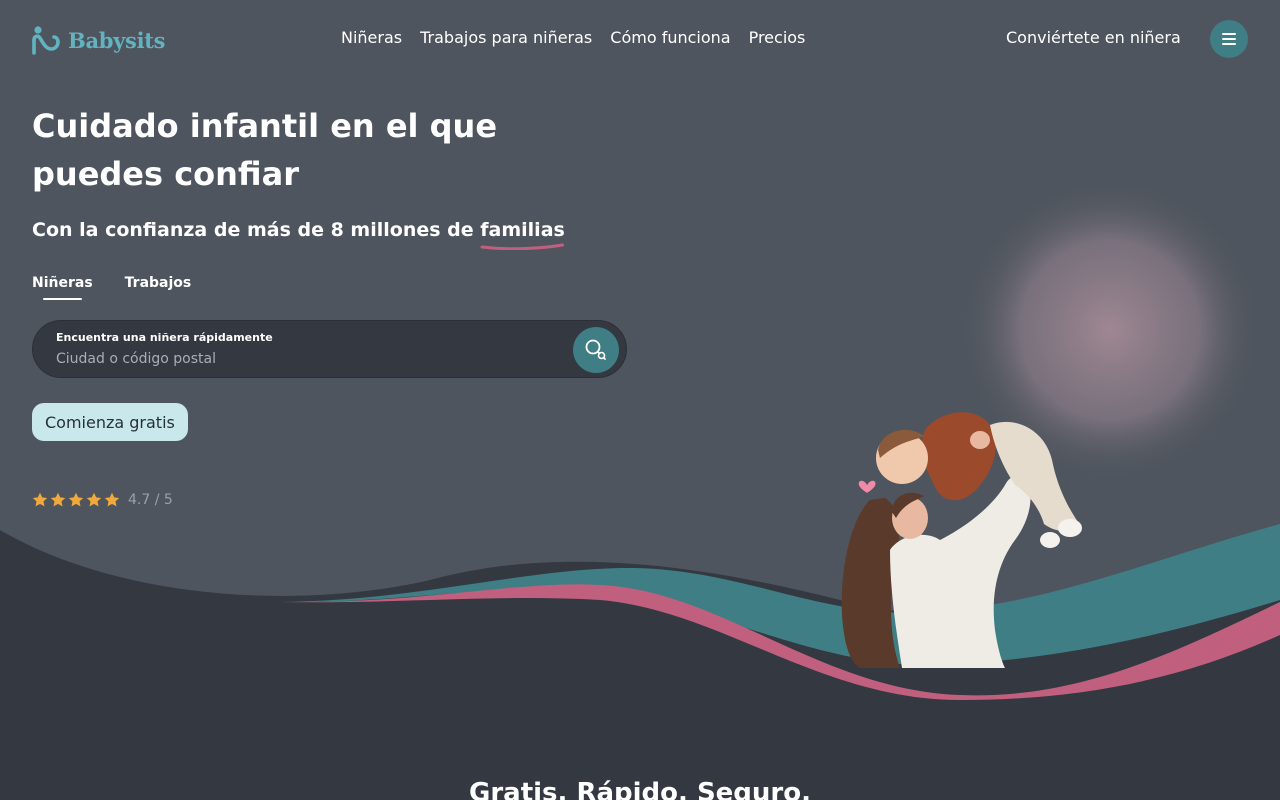 This screenshot has width=1280, height=800. I want to click on search-box: Encuentra una niñera rápidamente, so click(329, 349).